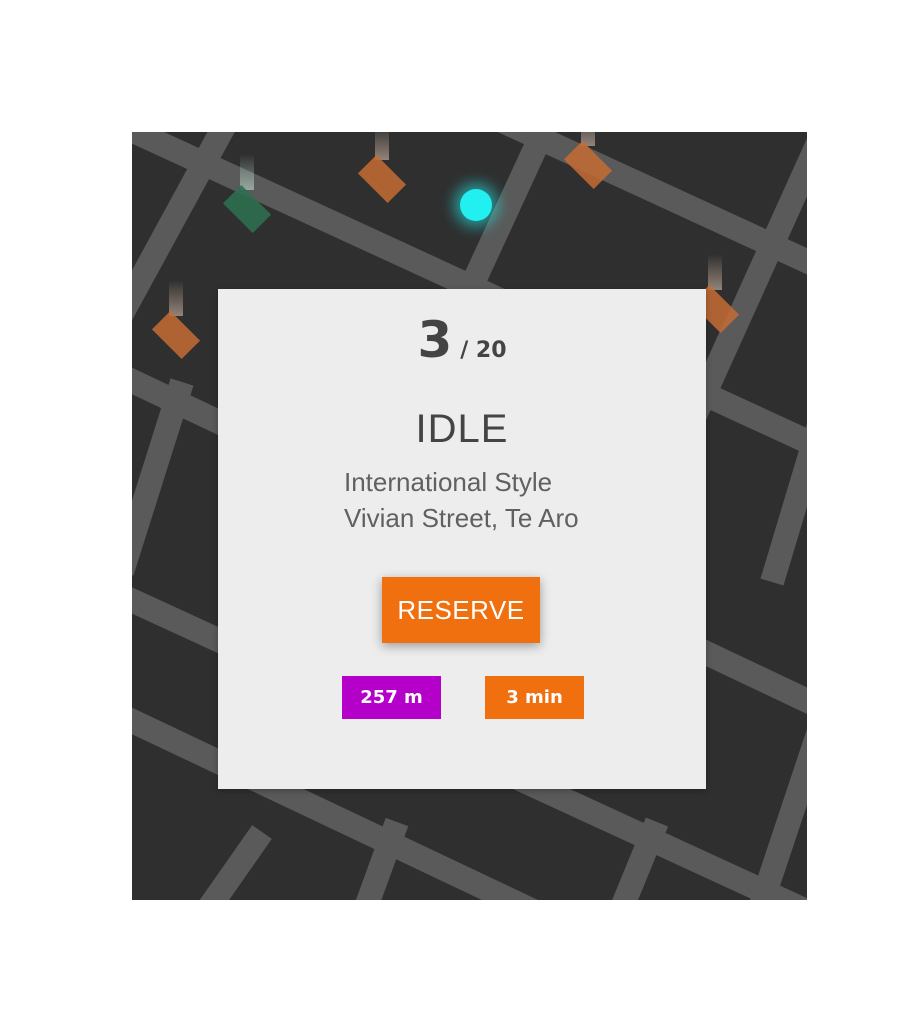  Describe the element at coordinates (435, 340) in the screenshot. I see `current-index: 3` at that location.